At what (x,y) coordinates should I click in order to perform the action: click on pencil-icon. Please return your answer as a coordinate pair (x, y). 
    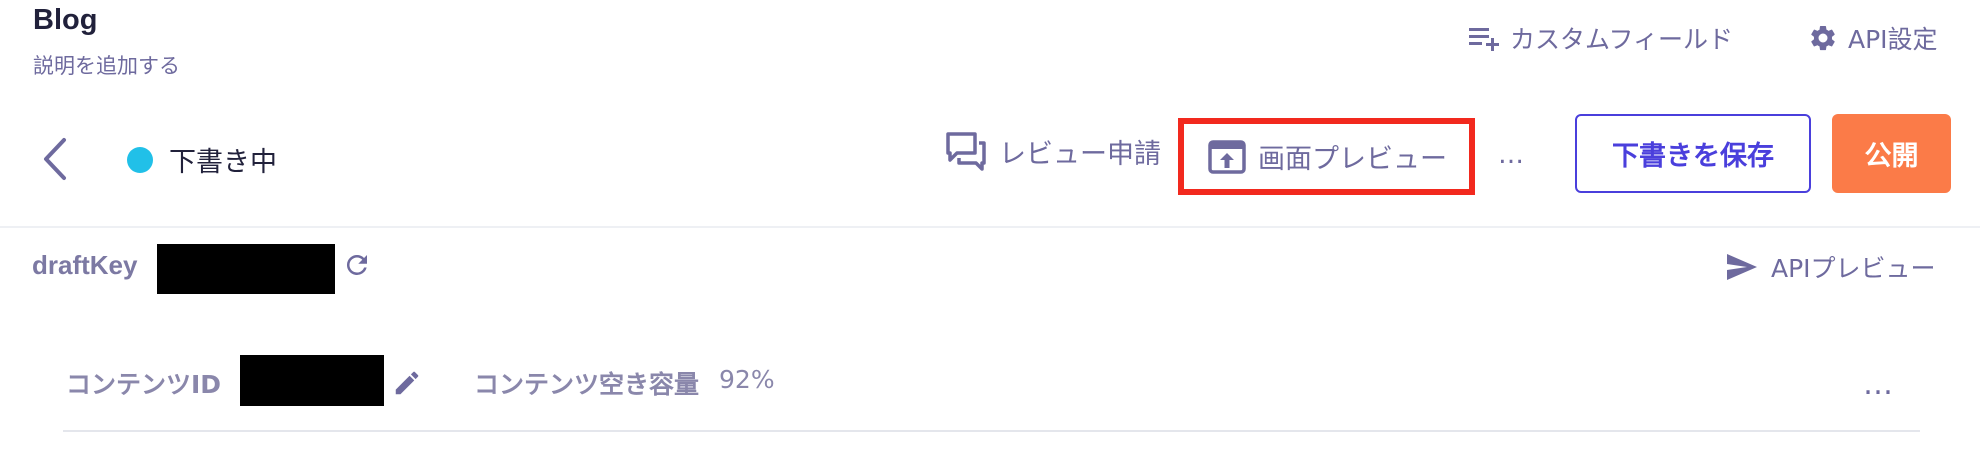
    Looking at the image, I should click on (407, 383).